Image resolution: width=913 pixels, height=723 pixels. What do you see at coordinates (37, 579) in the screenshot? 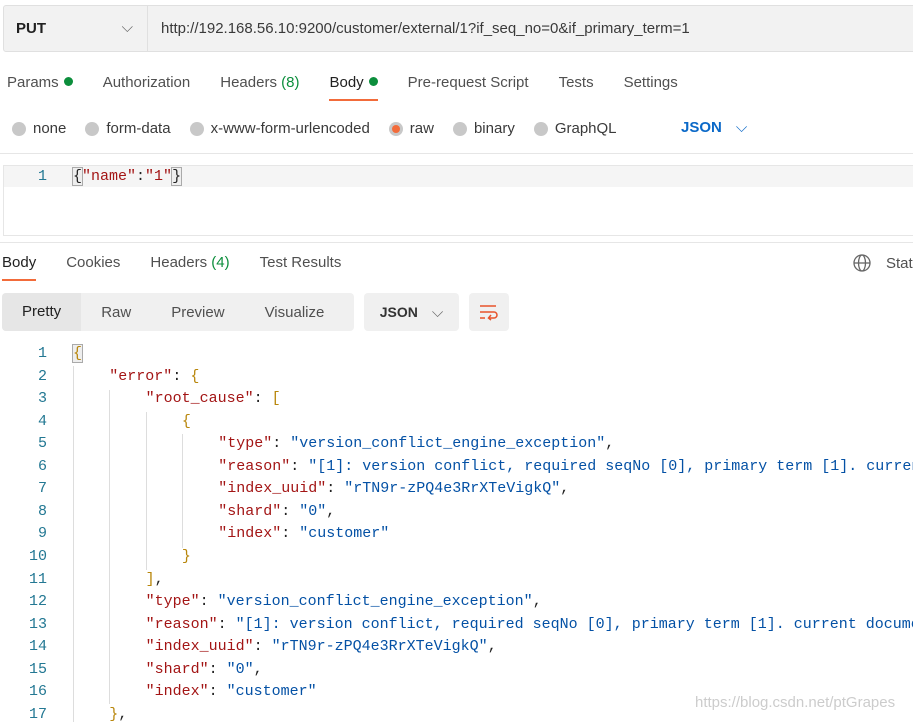
I see `line-number: 11` at bounding box center [37, 579].